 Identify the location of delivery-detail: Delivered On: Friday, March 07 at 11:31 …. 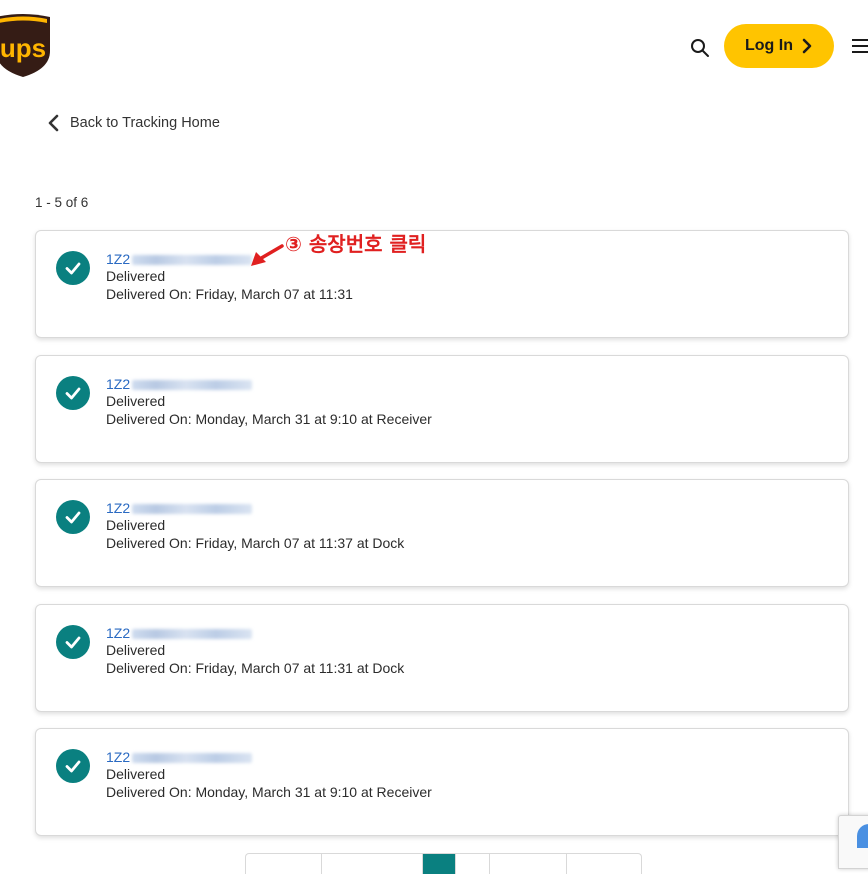
(255, 667).